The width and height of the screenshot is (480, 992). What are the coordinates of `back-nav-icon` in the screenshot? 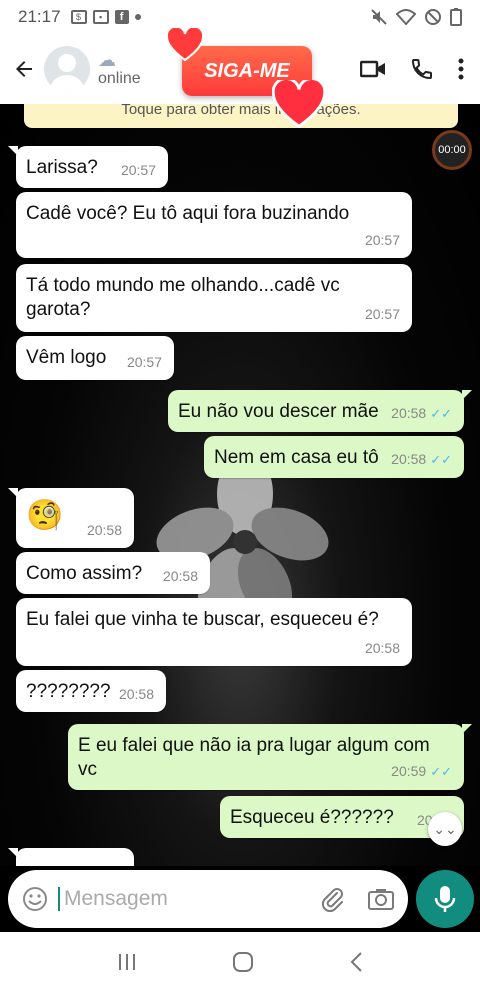 It's located at (356, 962).